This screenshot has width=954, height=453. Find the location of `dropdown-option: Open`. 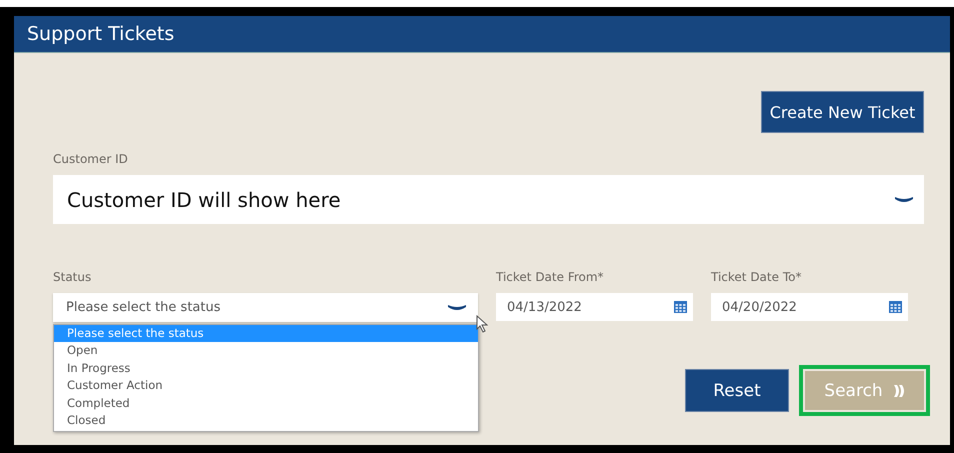

dropdown-option: Open is located at coordinates (266, 351).